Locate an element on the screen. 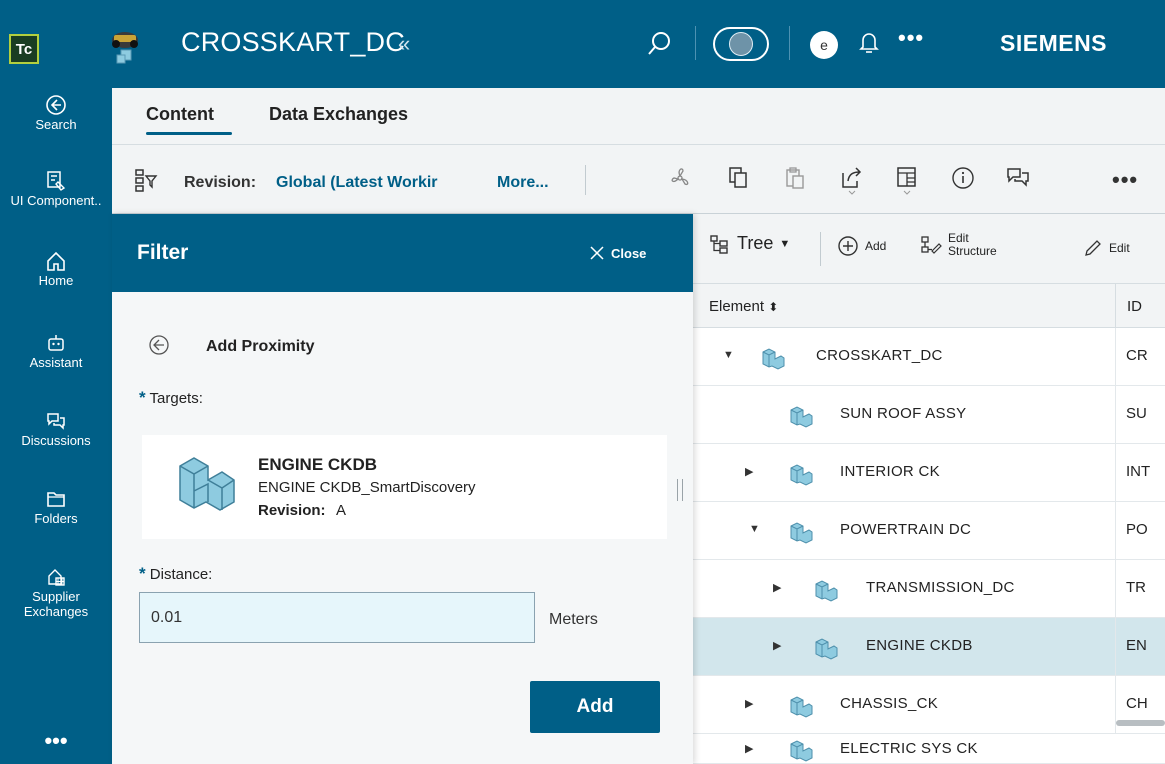 The width and height of the screenshot is (1165, 764). revision-rule-link: Global (Latest Workir is located at coordinates (375, 183).